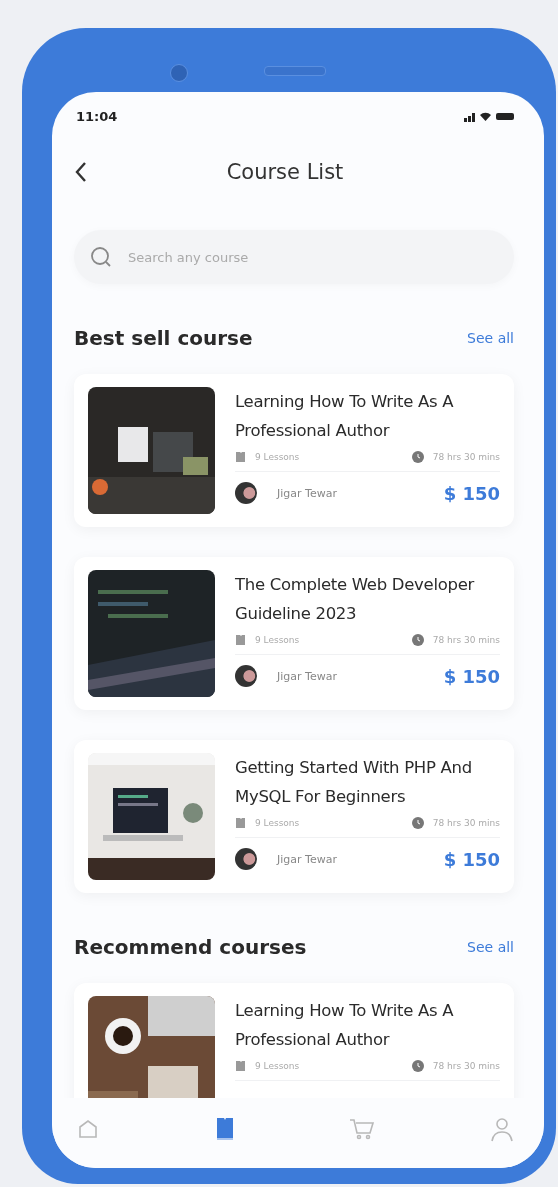  Describe the element at coordinates (97, 116) in the screenshot. I see `status-time: 11:04` at that location.